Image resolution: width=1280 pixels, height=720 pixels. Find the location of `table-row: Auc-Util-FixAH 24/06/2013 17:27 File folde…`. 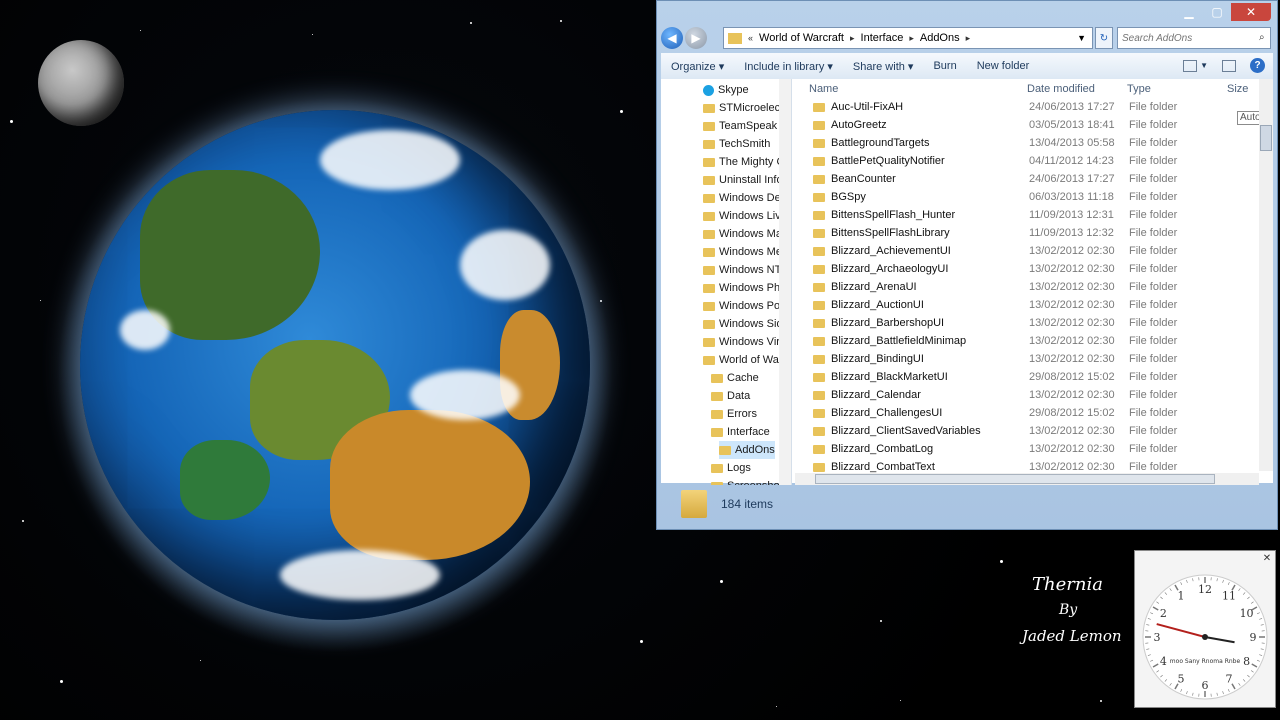

table-row: Auc-Util-FixAH 24/06/2013 17:27 File folde… is located at coordinates (1030, 107).